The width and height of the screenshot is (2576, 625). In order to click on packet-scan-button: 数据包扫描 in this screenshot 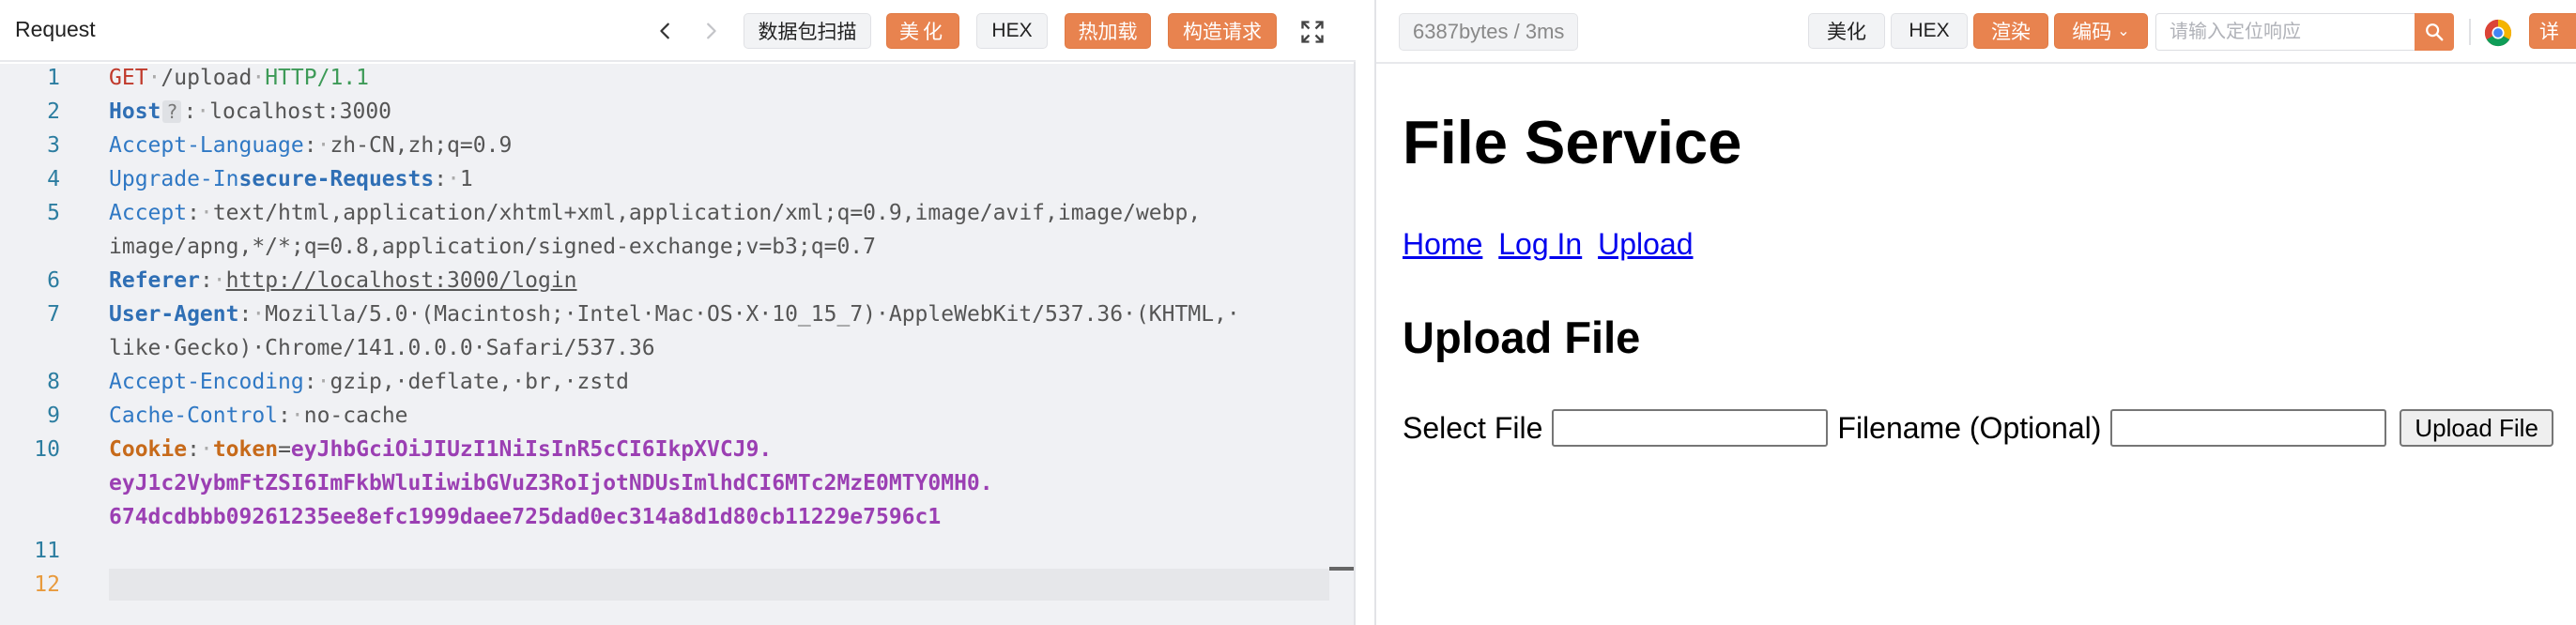, I will do `click(807, 31)`.